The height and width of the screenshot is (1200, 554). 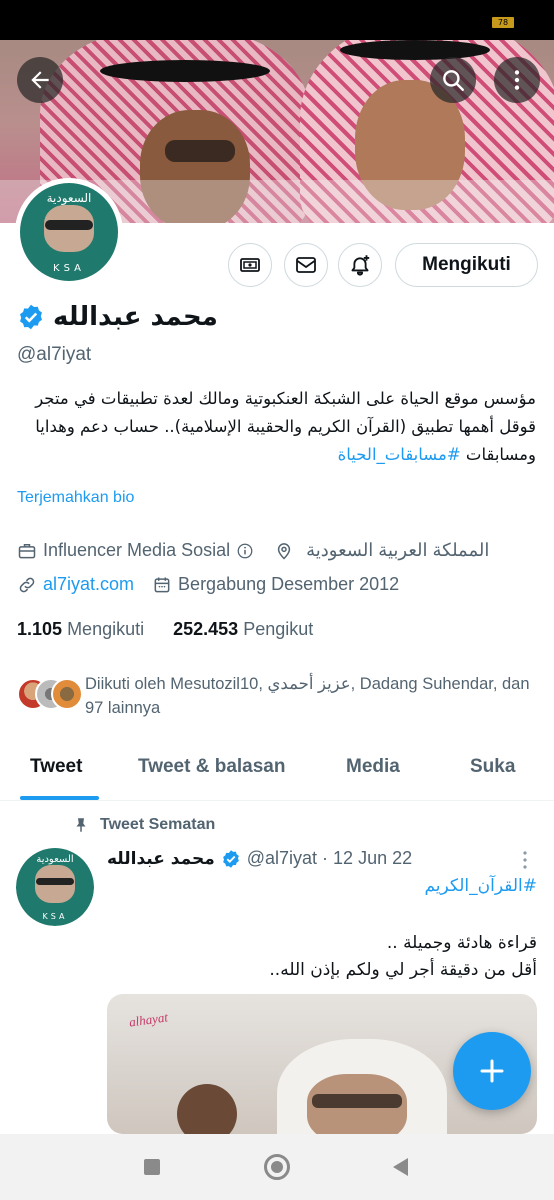 What do you see at coordinates (373, 767) in the screenshot?
I see `tab-media: Media` at bounding box center [373, 767].